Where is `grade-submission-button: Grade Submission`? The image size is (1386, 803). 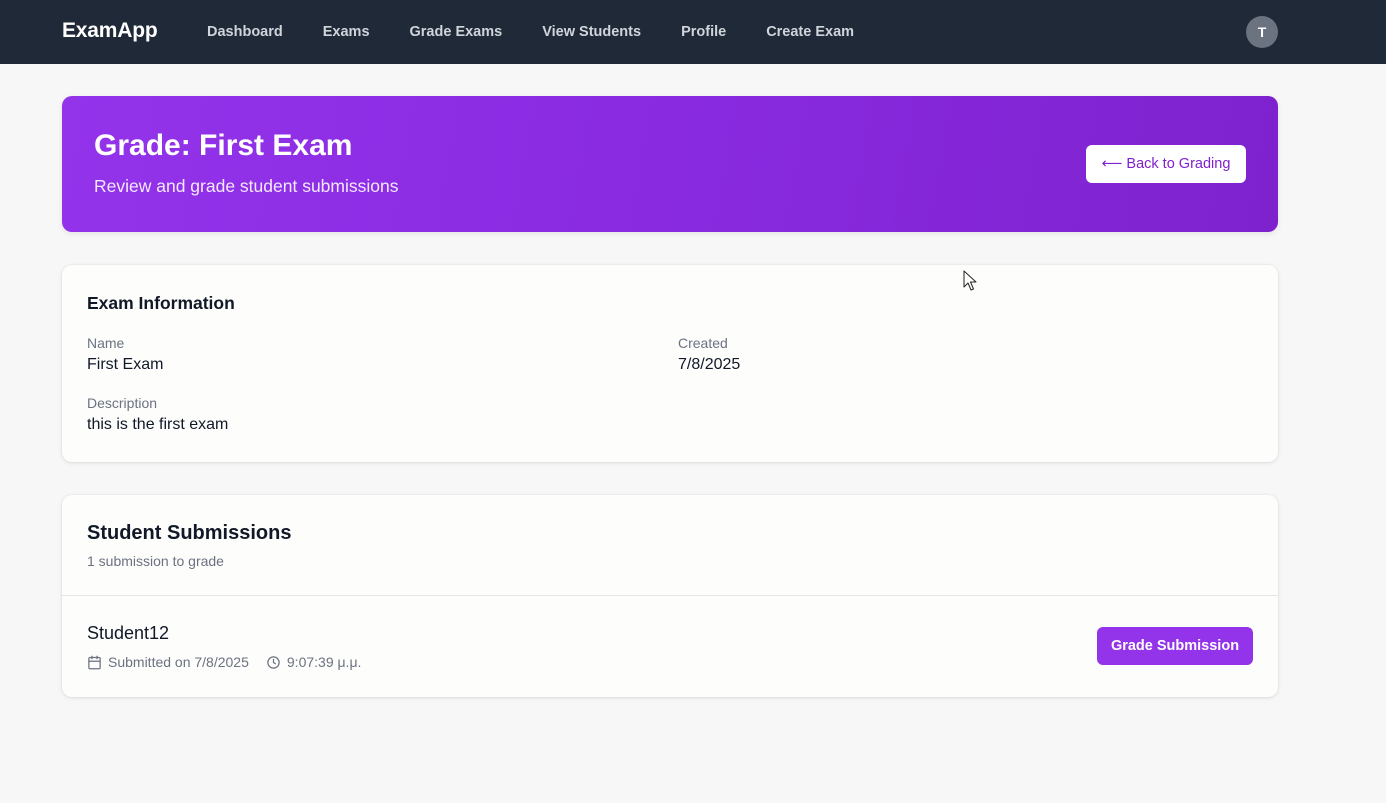 grade-submission-button: Grade Submission is located at coordinates (1175, 646).